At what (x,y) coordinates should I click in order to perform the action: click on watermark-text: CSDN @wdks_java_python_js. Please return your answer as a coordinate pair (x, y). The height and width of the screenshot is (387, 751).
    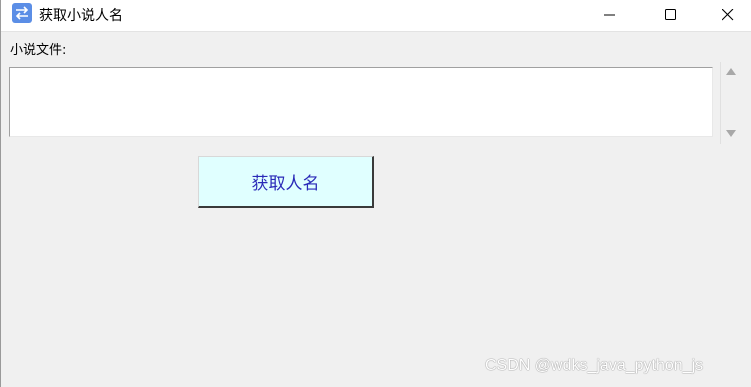
    Looking at the image, I should click on (594, 365).